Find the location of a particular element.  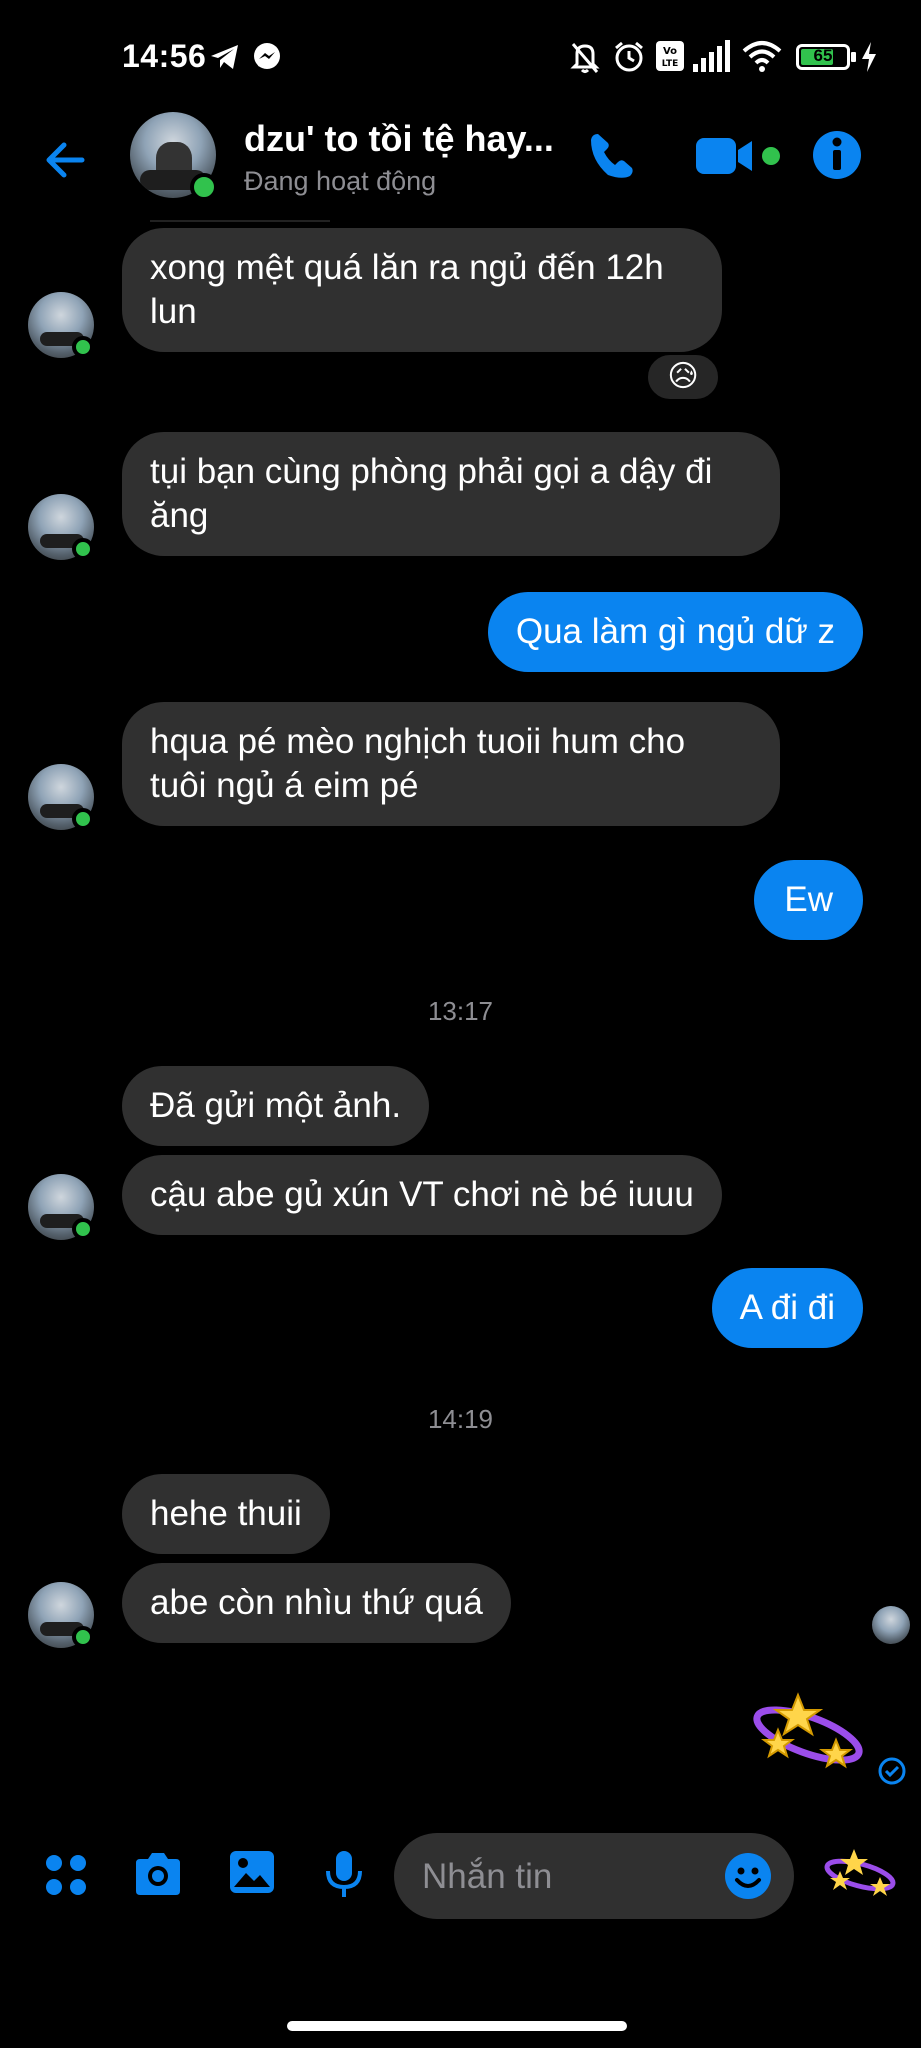

signal-icon is located at coordinates (711, 56).